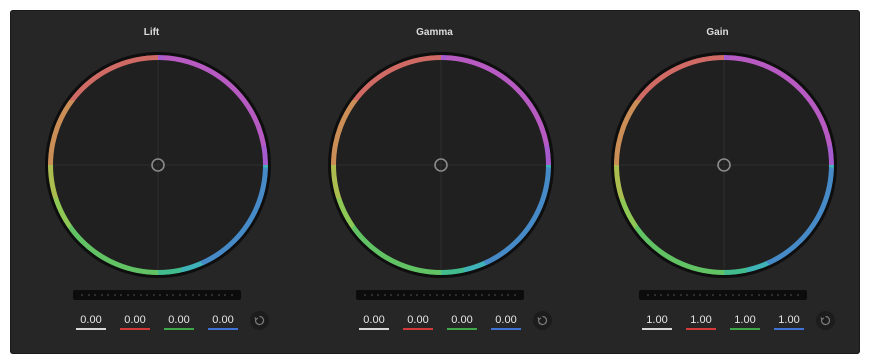  What do you see at coordinates (717, 32) in the screenshot?
I see `gain-title: Gain` at bounding box center [717, 32].